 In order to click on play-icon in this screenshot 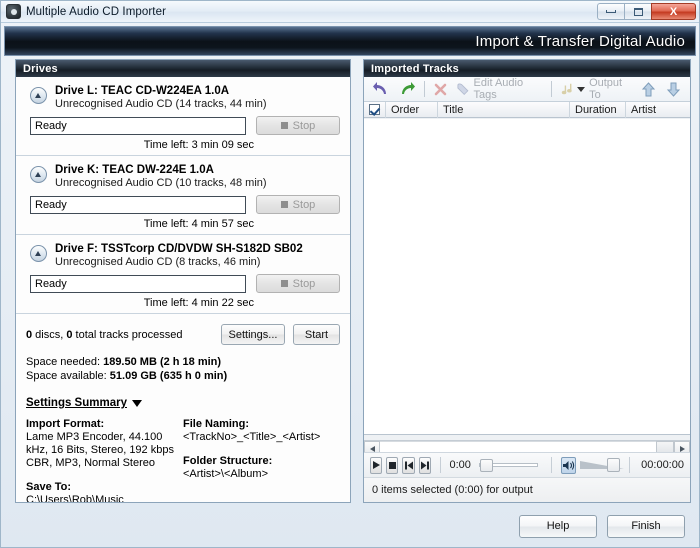, I will do `click(376, 465)`.